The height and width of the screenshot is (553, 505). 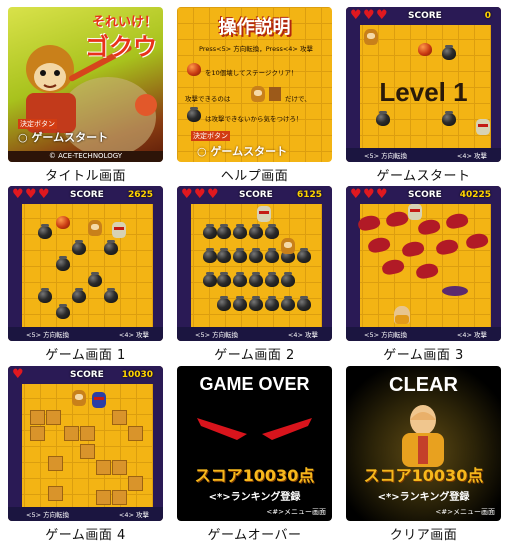 I want to click on game-1-panel: ♥ ♥ ♥ SCORE 2625 <5> 方向転換 <4> 攻撃, so click(x=85, y=263).